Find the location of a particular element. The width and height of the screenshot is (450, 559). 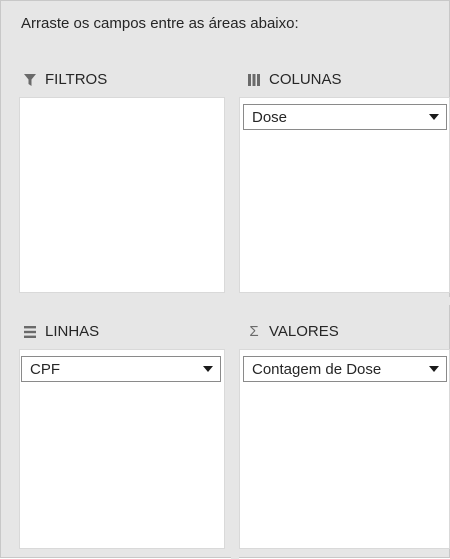

rows-area-header: LINHAS is located at coordinates (61, 331).